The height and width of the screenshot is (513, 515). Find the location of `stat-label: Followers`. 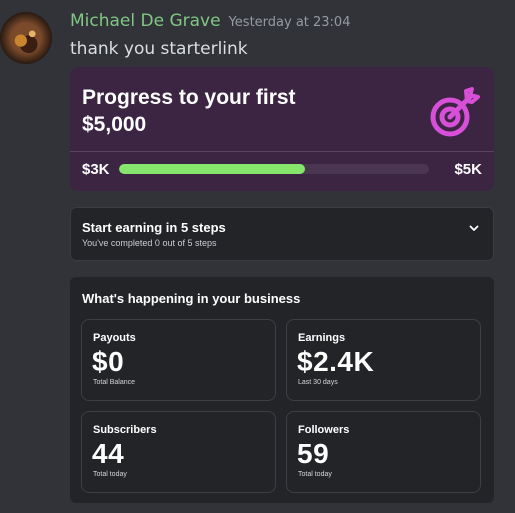

stat-label: Followers is located at coordinates (324, 430).